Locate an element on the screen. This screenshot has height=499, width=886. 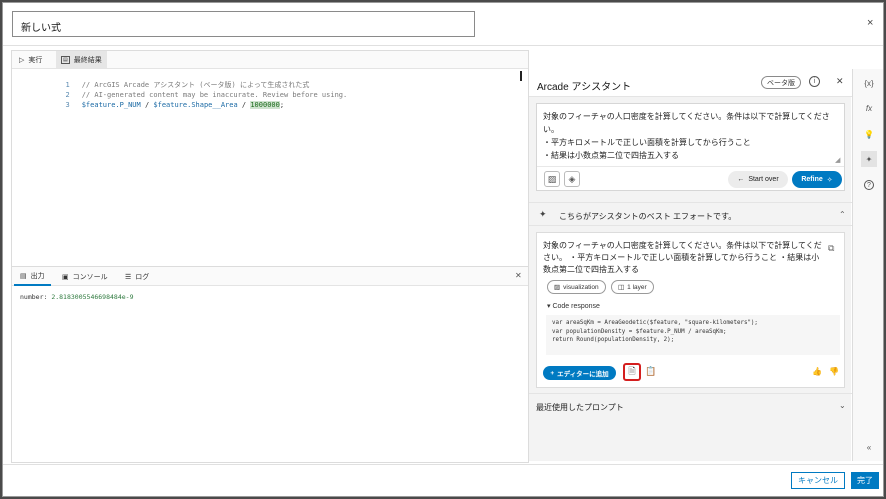
beta-badge: ベータ版 is located at coordinates (781, 82).